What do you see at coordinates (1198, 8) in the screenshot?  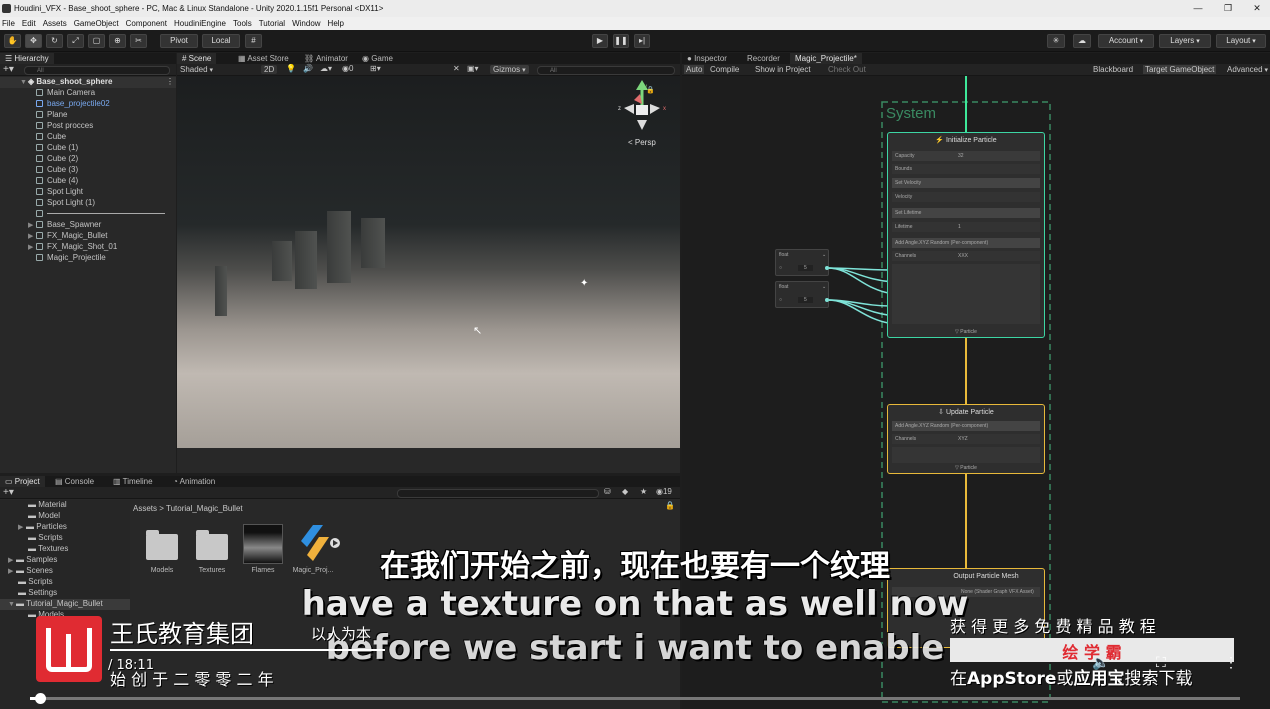 I see `minimize-button: —` at bounding box center [1198, 8].